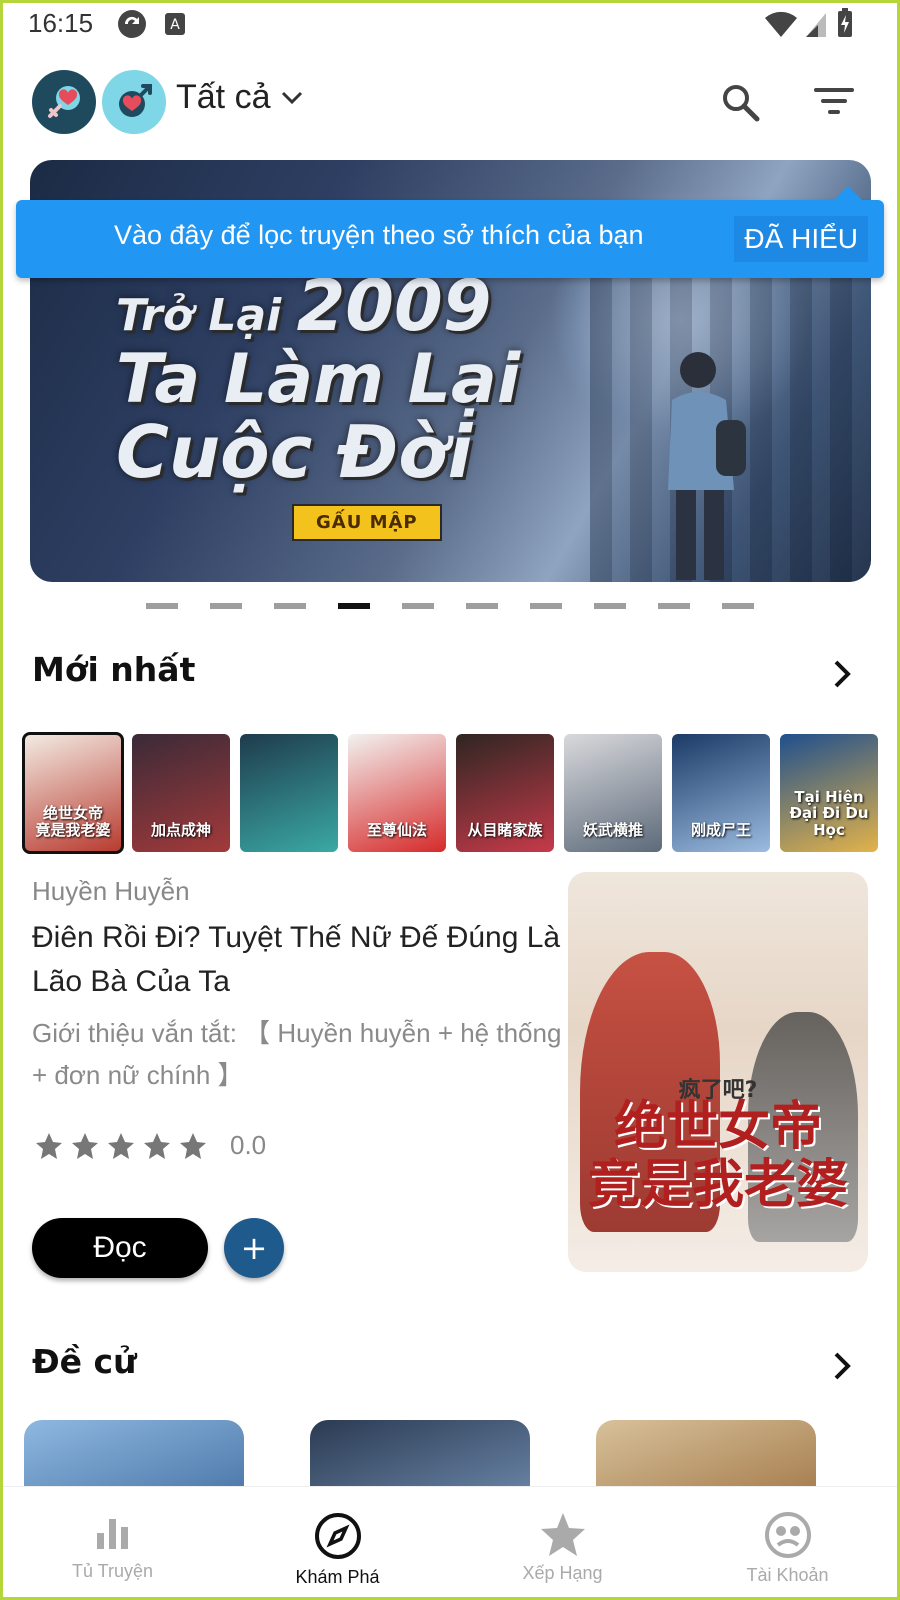  What do you see at coordinates (816, 25) in the screenshot?
I see `signal-icon` at bounding box center [816, 25].